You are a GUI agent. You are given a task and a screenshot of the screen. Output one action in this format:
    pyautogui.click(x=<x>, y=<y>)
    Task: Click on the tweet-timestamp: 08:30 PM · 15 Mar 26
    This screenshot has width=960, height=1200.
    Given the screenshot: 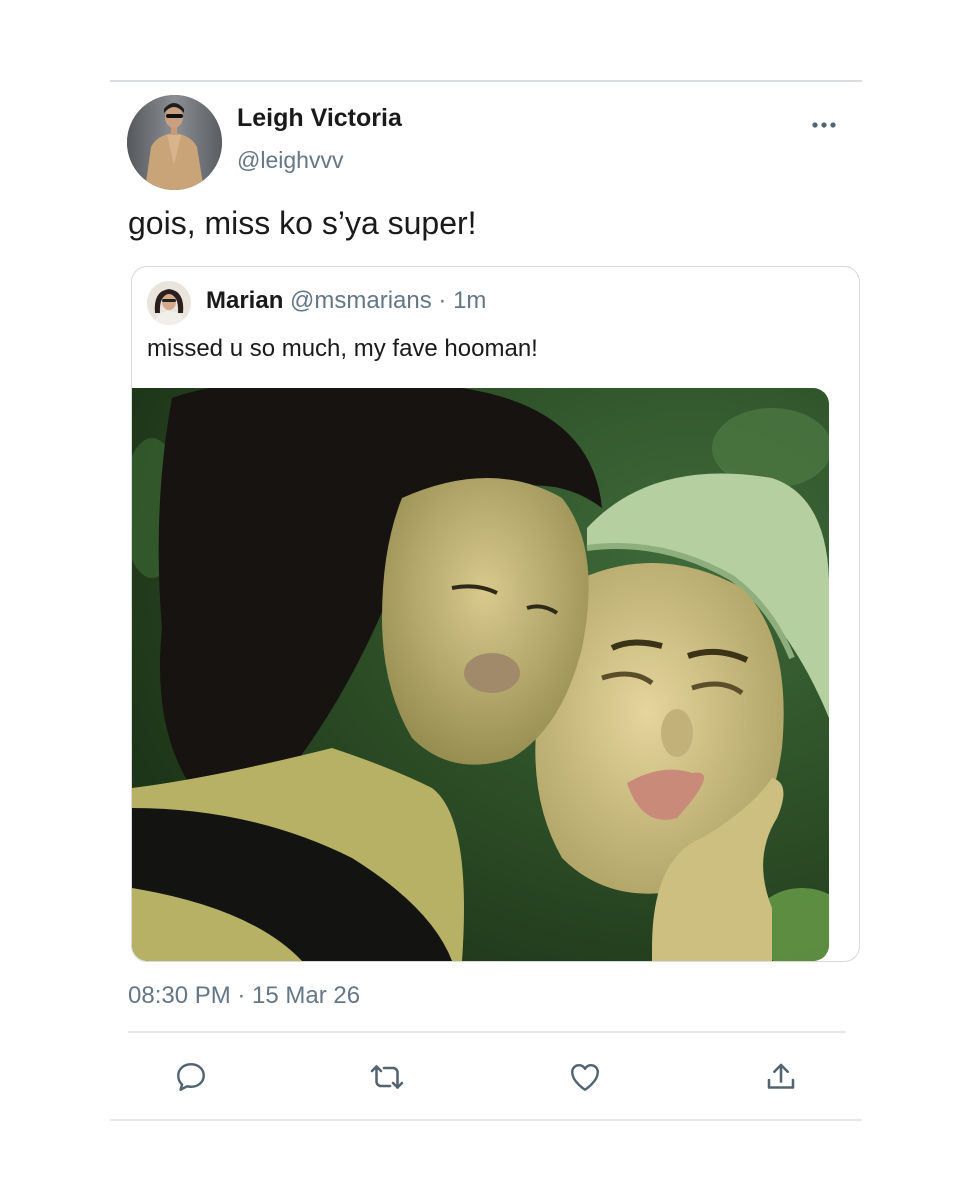 What is the action you would take?
    pyautogui.click(x=244, y=996)
    